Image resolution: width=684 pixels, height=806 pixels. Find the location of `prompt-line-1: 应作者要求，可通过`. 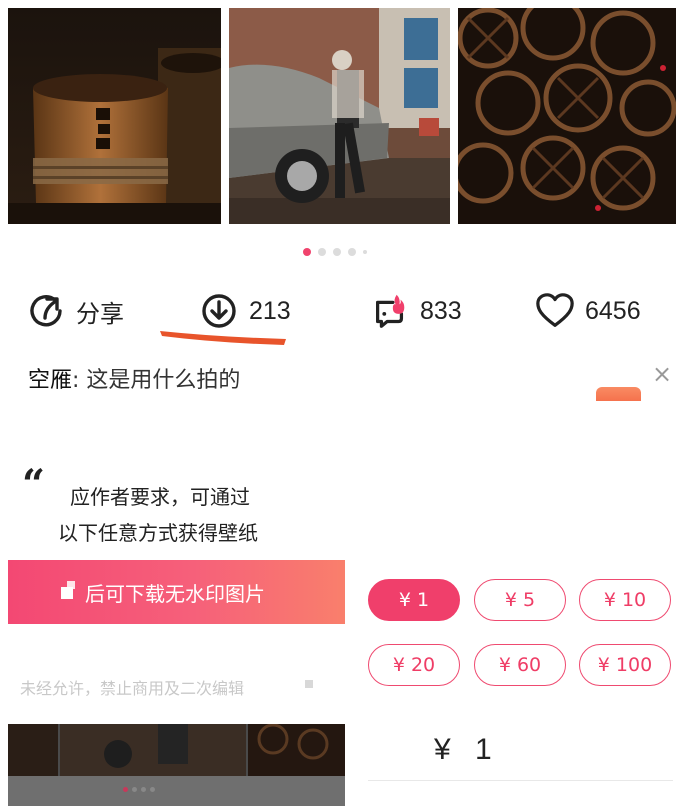

prompt-line-1: 应作者要求，可通过 is located at coordinates (160, 497).